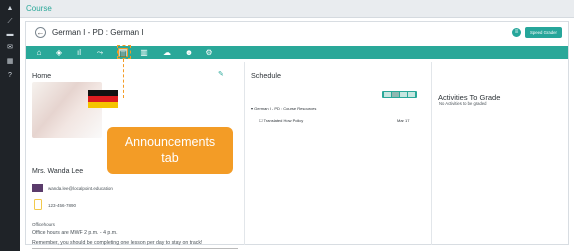  Describe the element at coordinates (403, 94) in the screenshot. I see `view-month-button` at that location.